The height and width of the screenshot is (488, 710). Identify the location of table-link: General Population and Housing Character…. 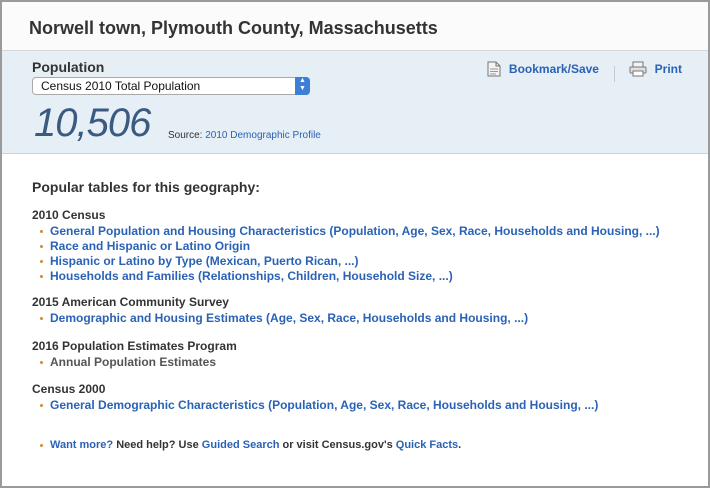
(355, 231).